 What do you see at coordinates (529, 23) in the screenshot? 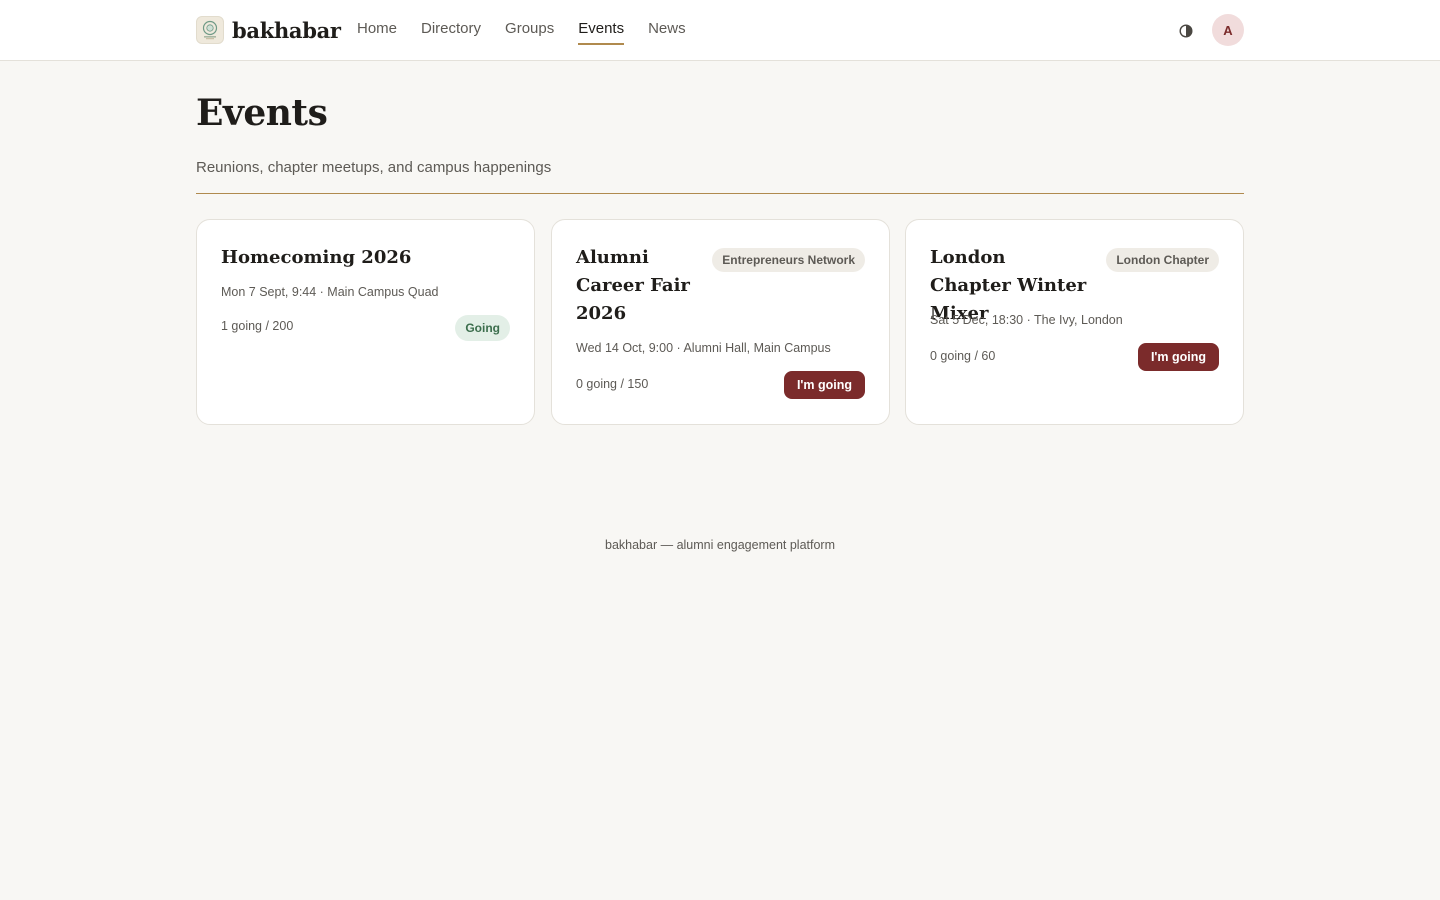
I see `nav-item-groups: Groups` at bounding box center [529, 23].